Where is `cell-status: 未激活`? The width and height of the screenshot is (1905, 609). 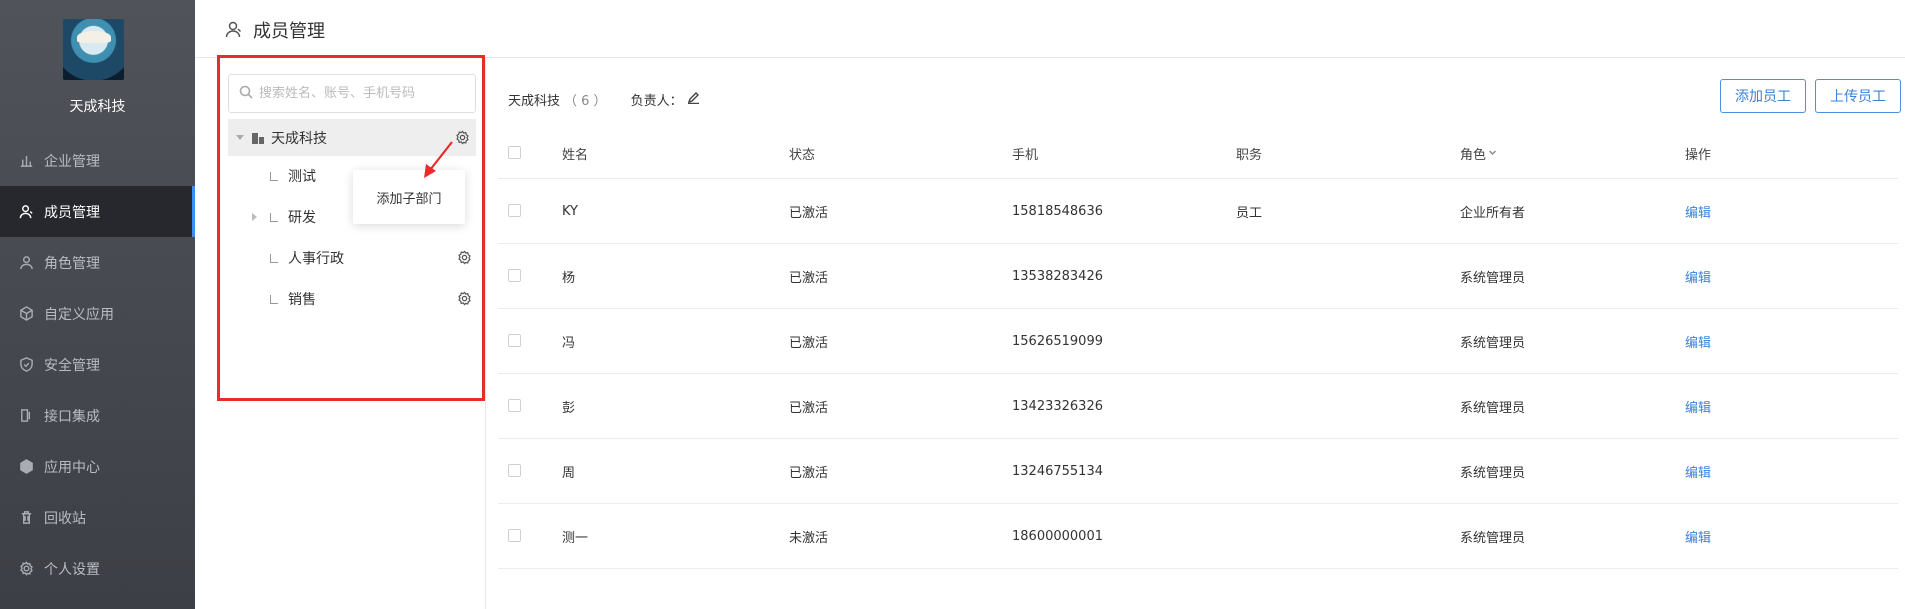 cell-status: 未激活 is located at coordinates (809, 538).